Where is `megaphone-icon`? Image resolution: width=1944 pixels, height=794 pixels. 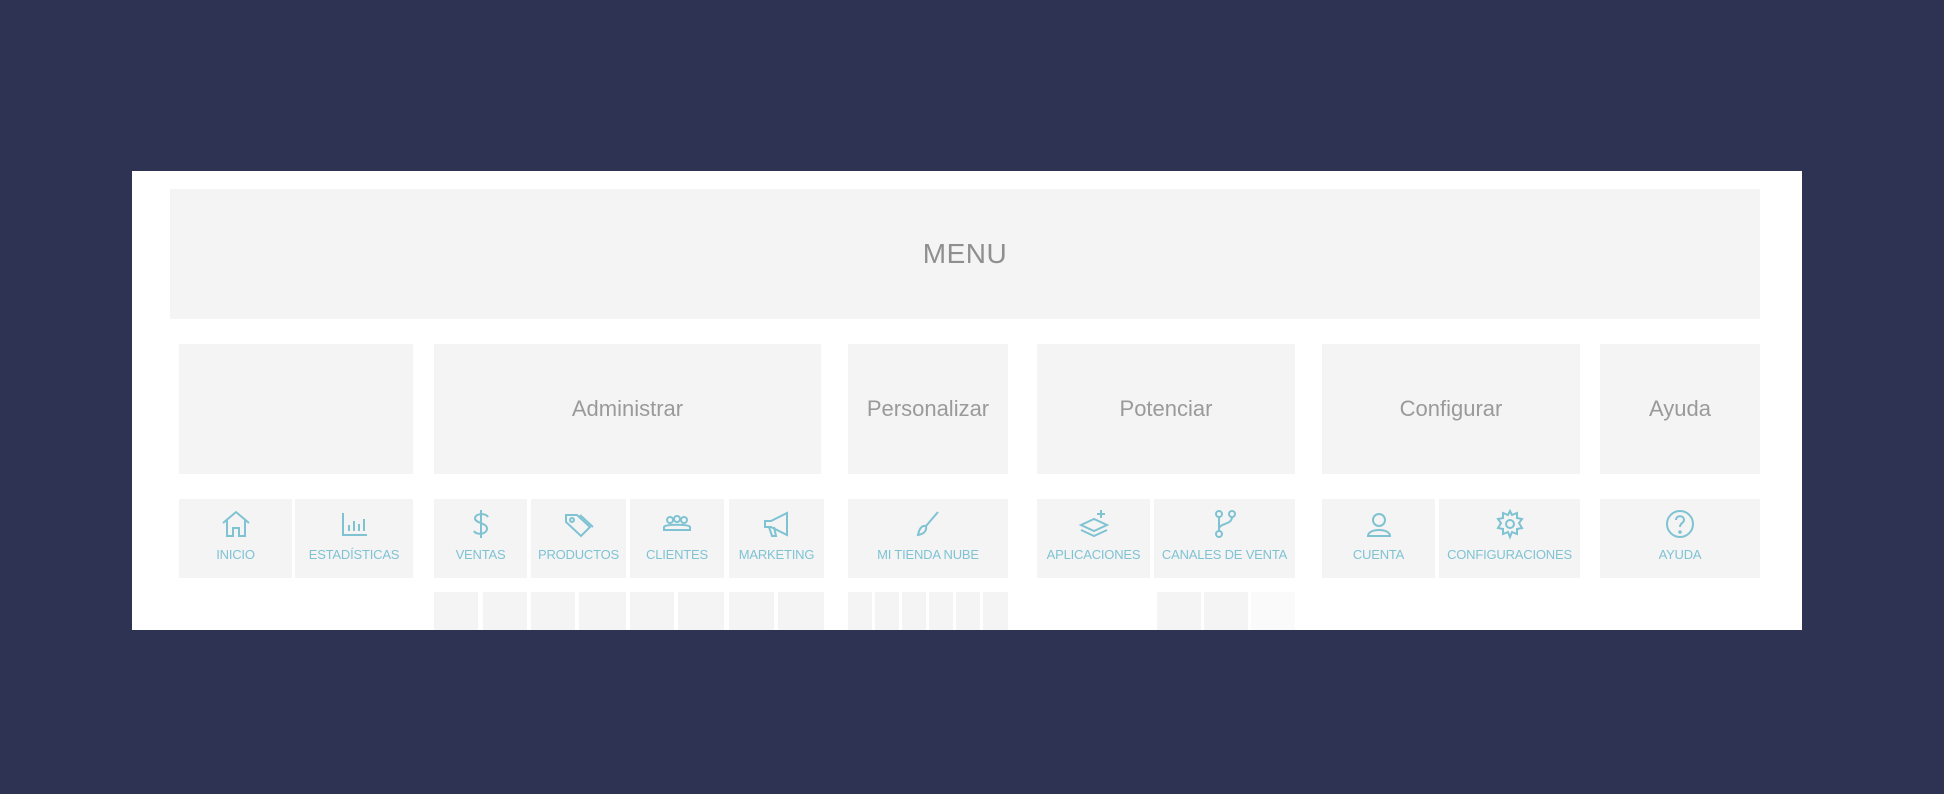
megaphone-icon is located at coordinates (775, 524).